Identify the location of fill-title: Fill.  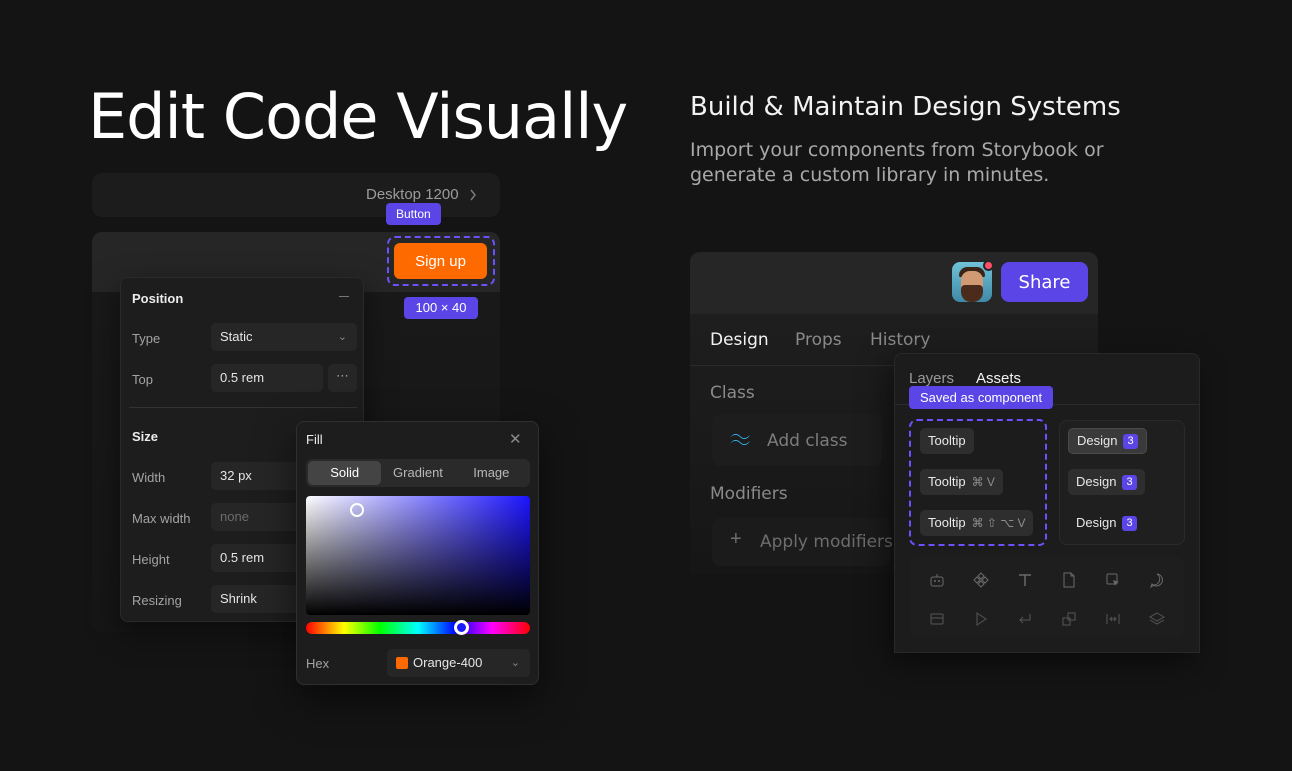
(314, 439).